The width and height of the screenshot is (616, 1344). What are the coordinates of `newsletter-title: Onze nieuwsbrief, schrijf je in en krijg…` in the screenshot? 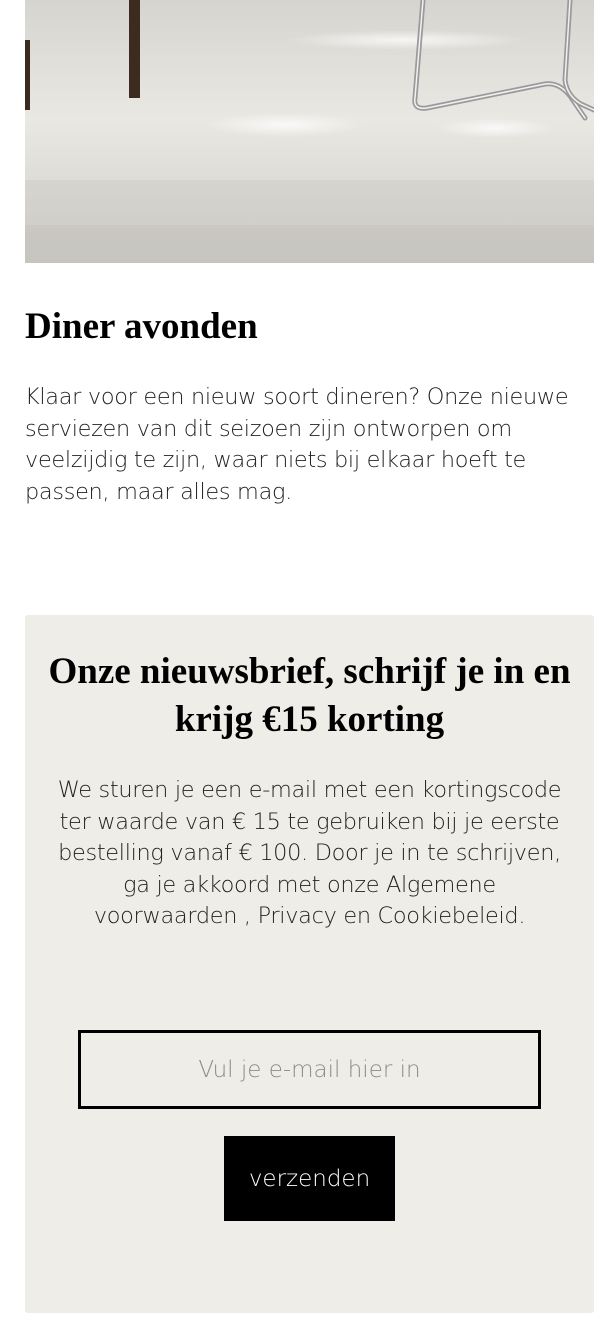 It's located at (309, 695).